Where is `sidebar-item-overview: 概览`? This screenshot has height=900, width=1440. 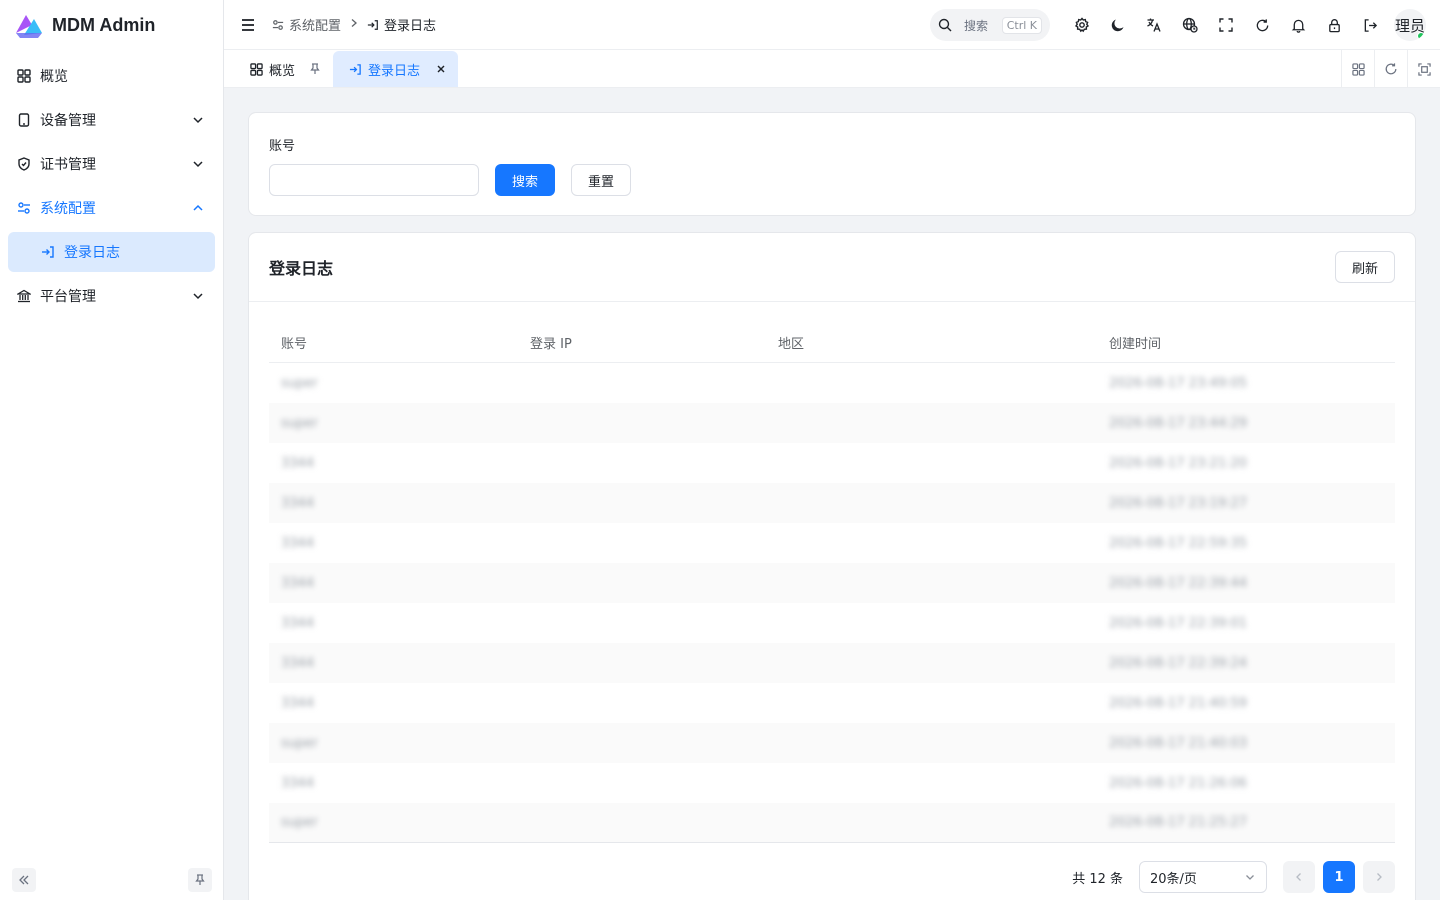 sidebar-item-overview: 概览 is located at coordinates (111, 76).